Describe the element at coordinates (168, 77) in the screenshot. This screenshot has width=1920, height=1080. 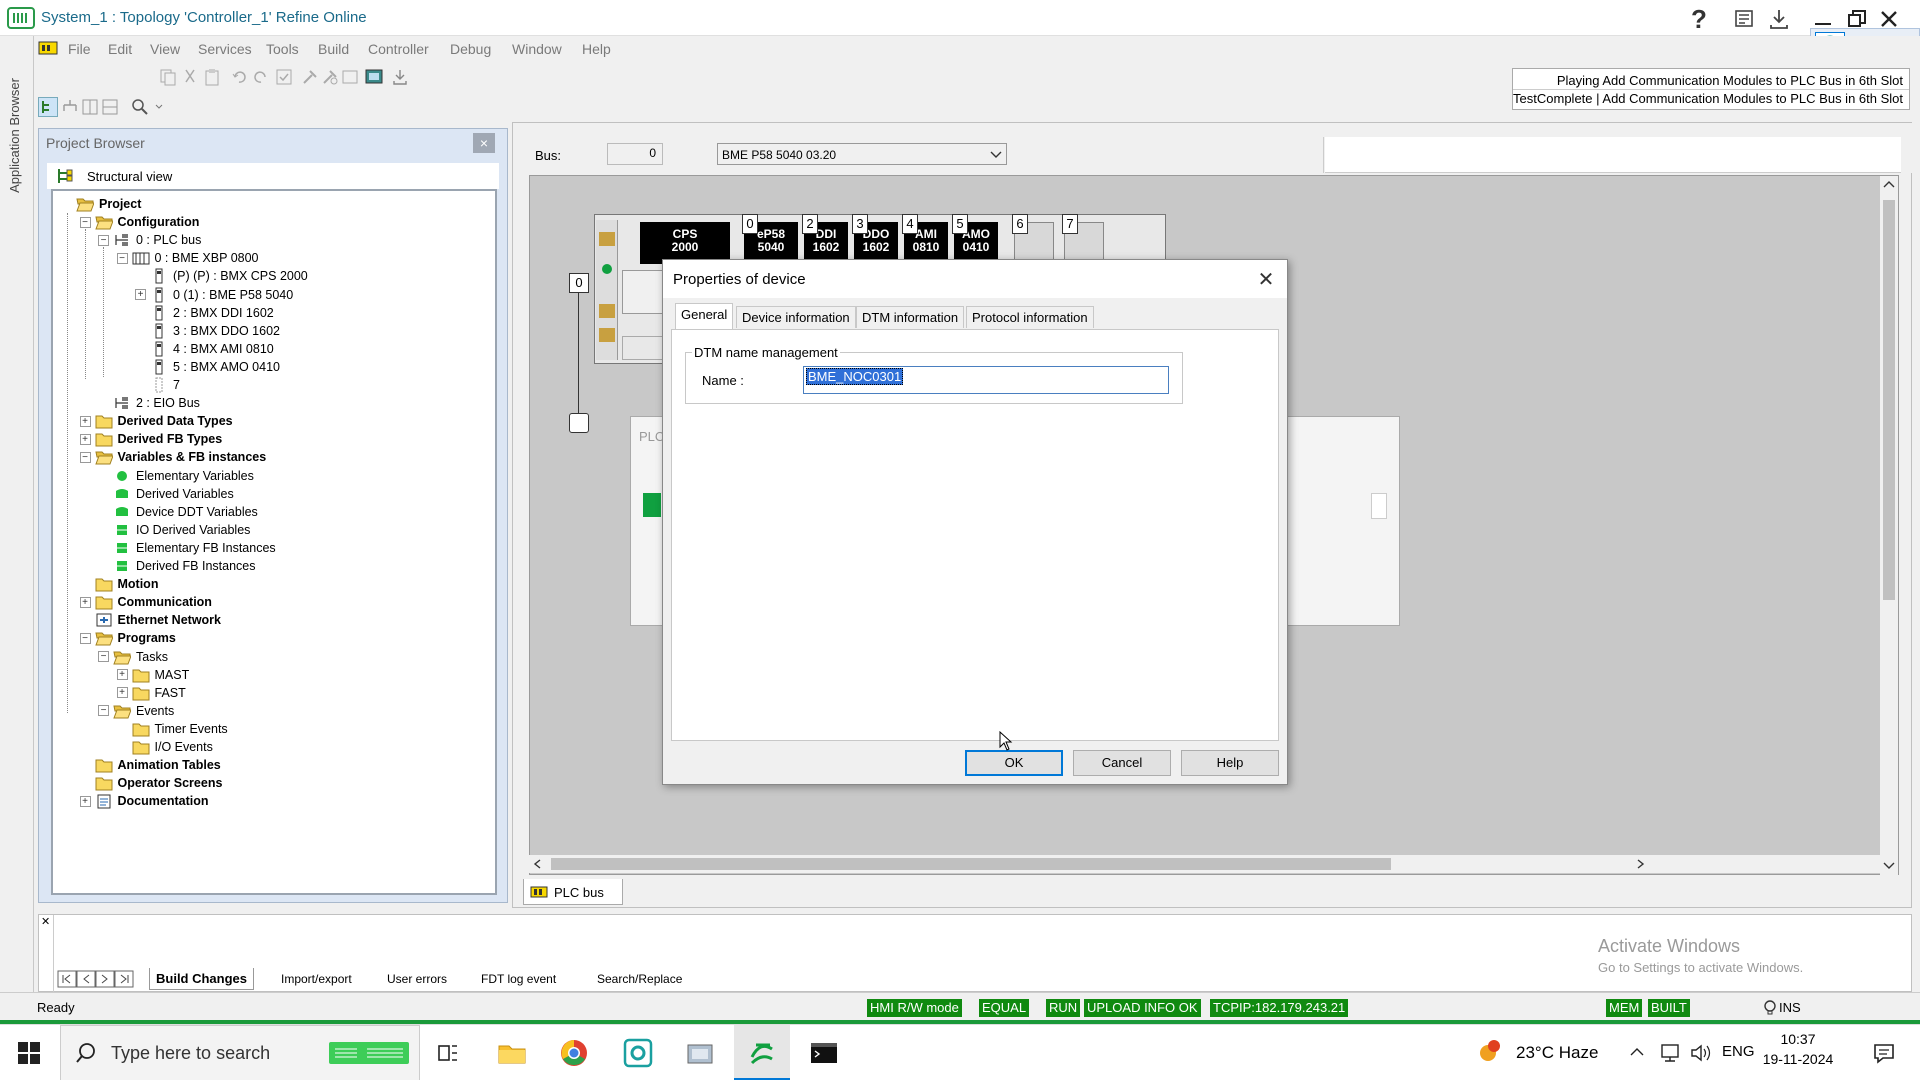
I see `copy-icon` at that location.